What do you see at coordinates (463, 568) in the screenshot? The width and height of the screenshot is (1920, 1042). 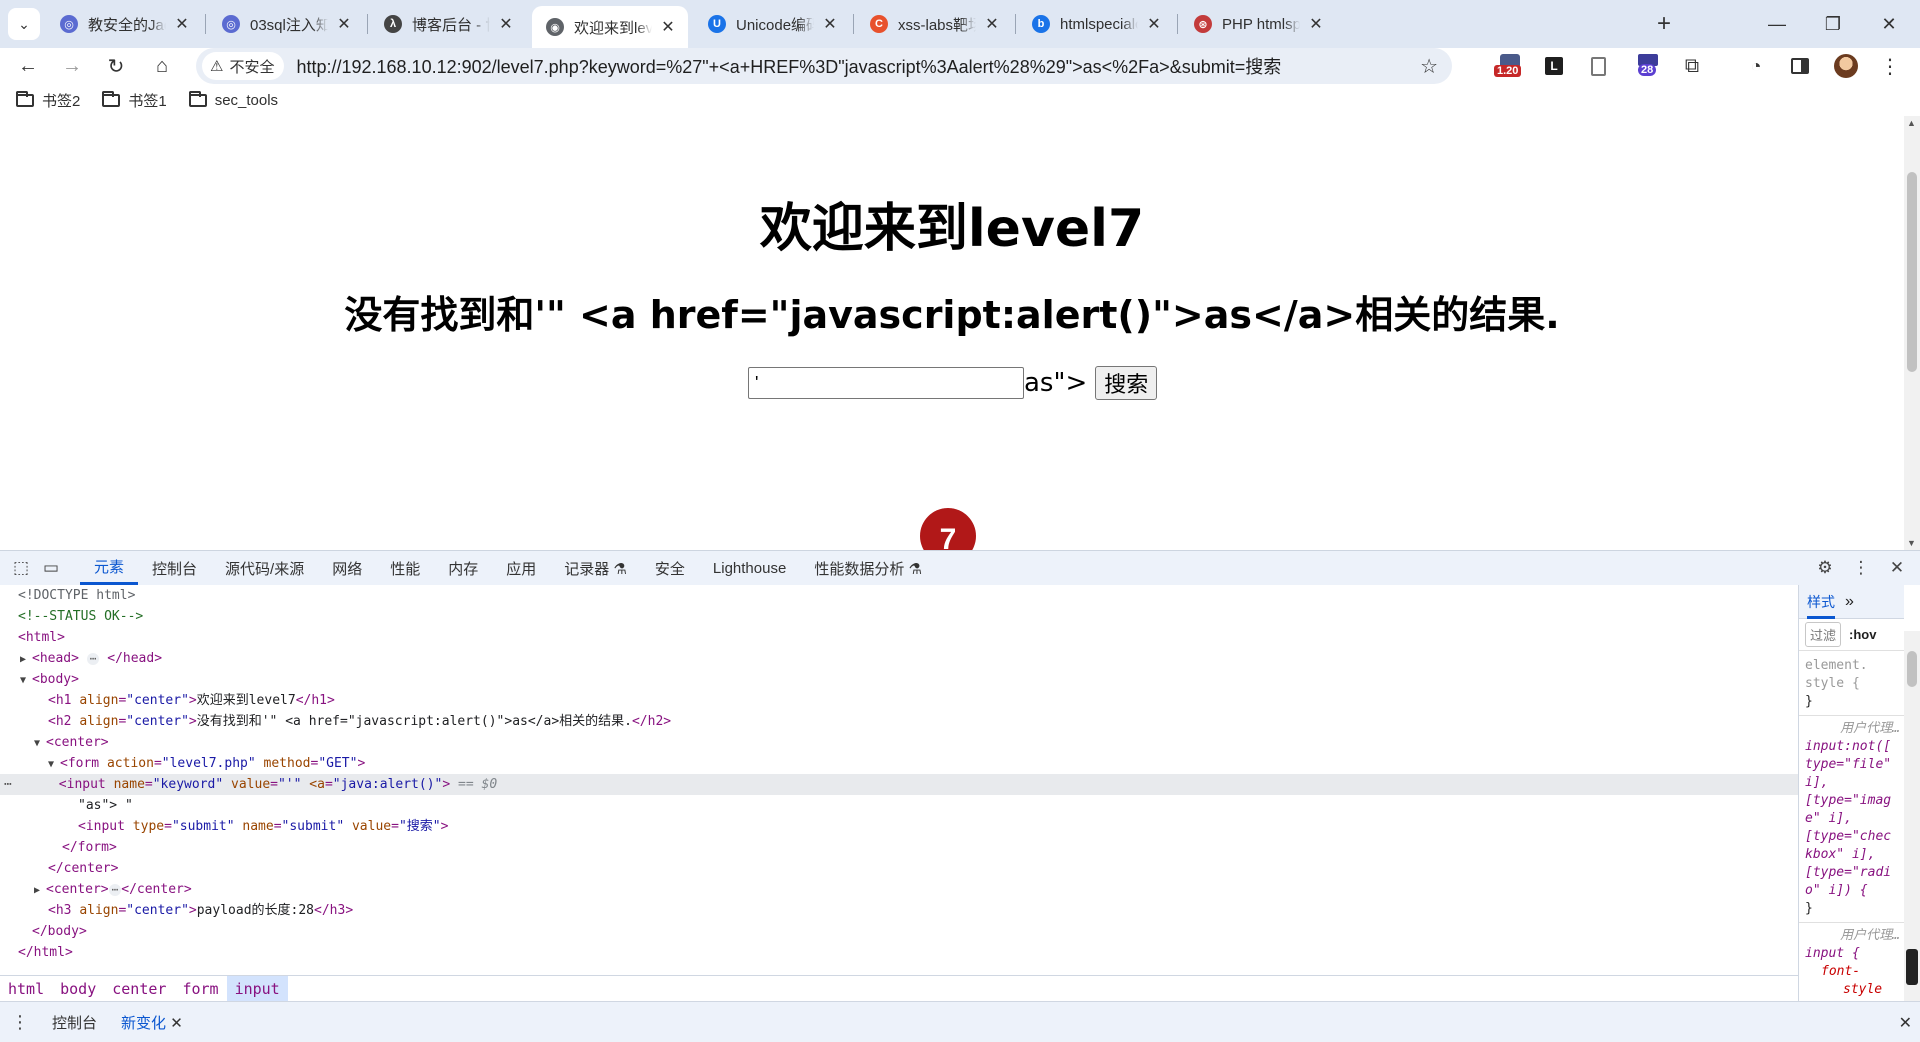 I see `devtools-tab-6: 内存` at bounding box center [463, 568].